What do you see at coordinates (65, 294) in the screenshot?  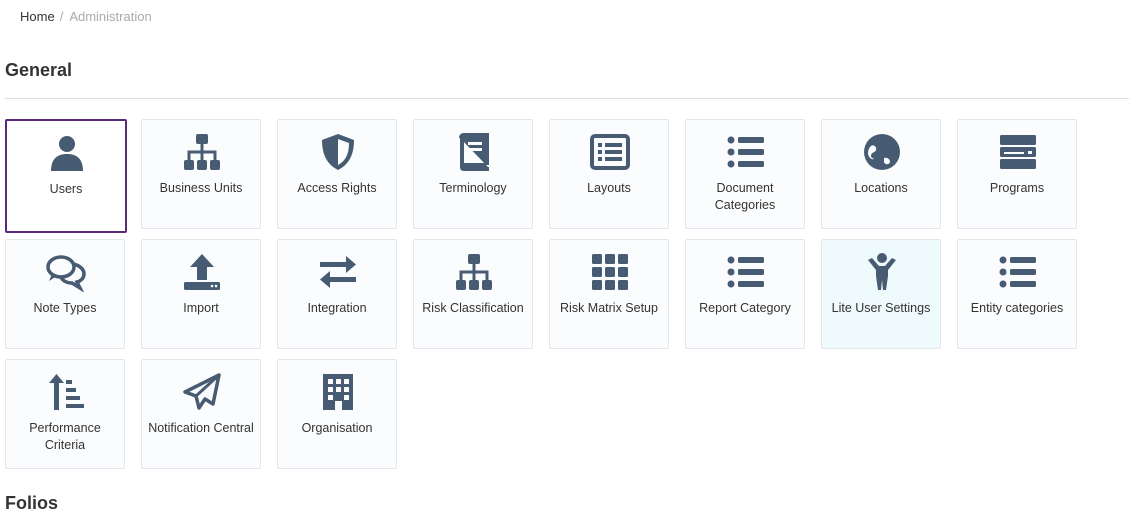 I see `tile-note-types: Note Types` at bounding box center [65, 294].